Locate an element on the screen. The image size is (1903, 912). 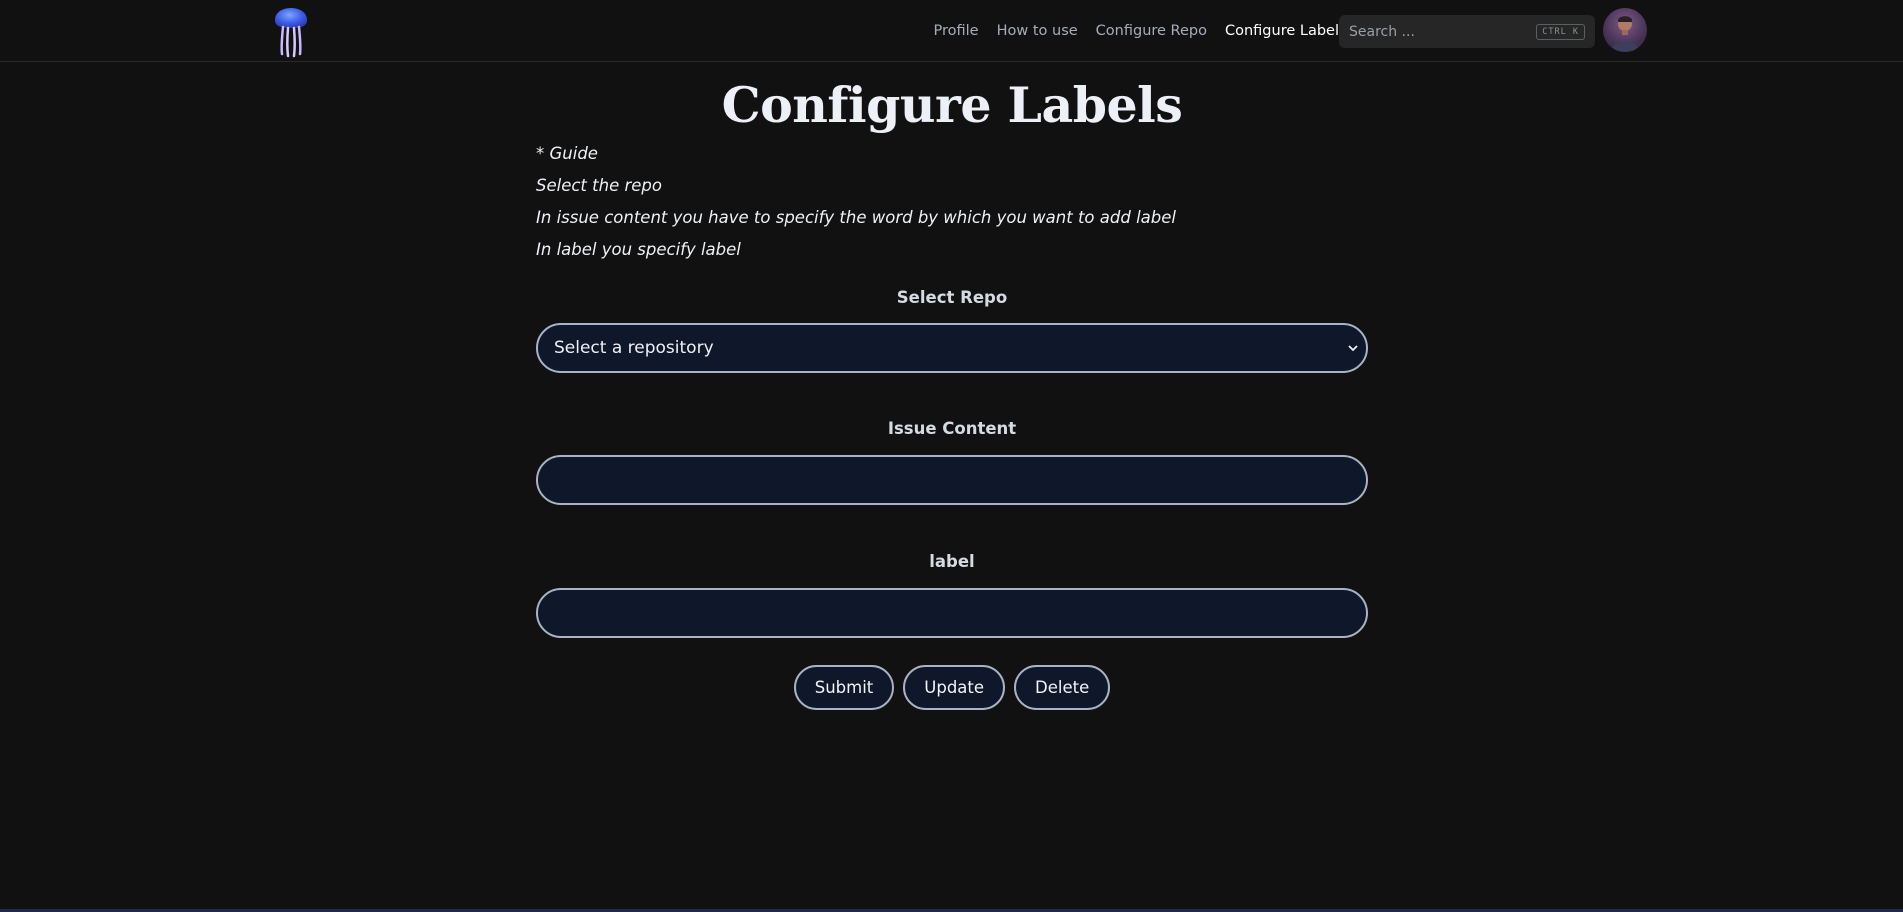
label-input is located at coordinates (952, 613).